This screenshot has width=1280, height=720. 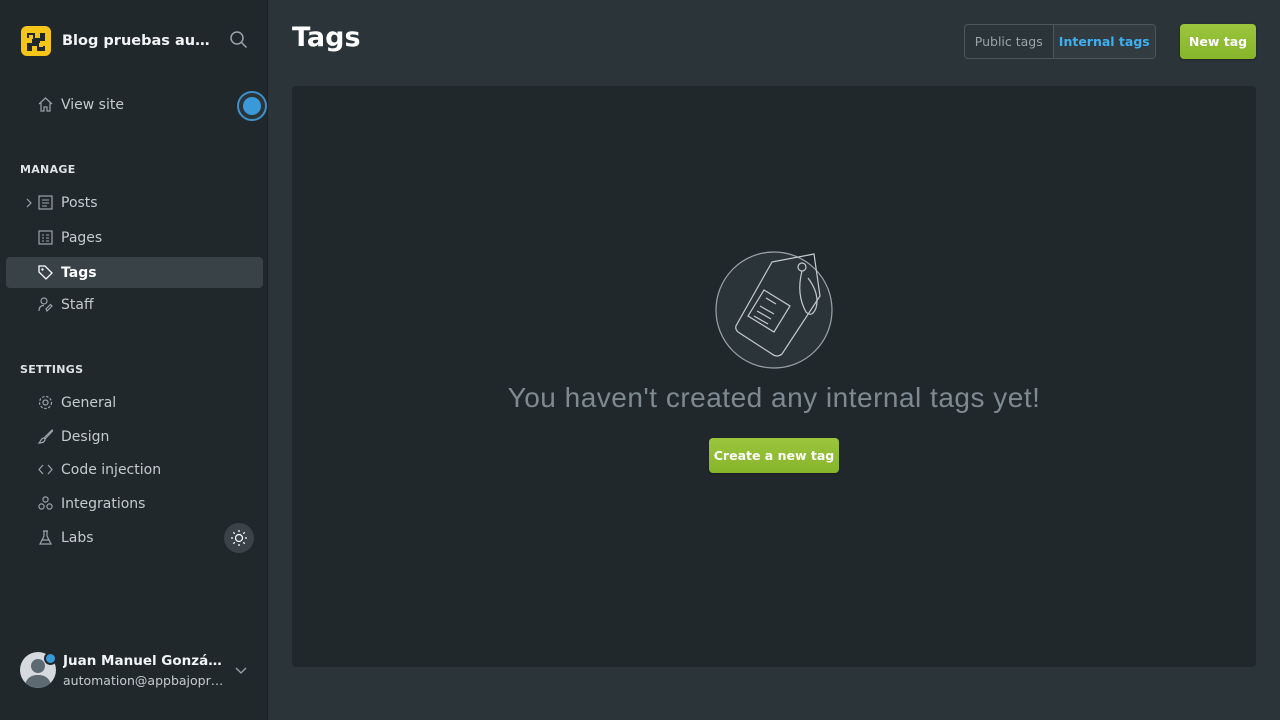 What do you see at coordinates (79, 202) in the screenshot?
I see `sidebar-item-label: Posts` at bounding box center [79, 202].